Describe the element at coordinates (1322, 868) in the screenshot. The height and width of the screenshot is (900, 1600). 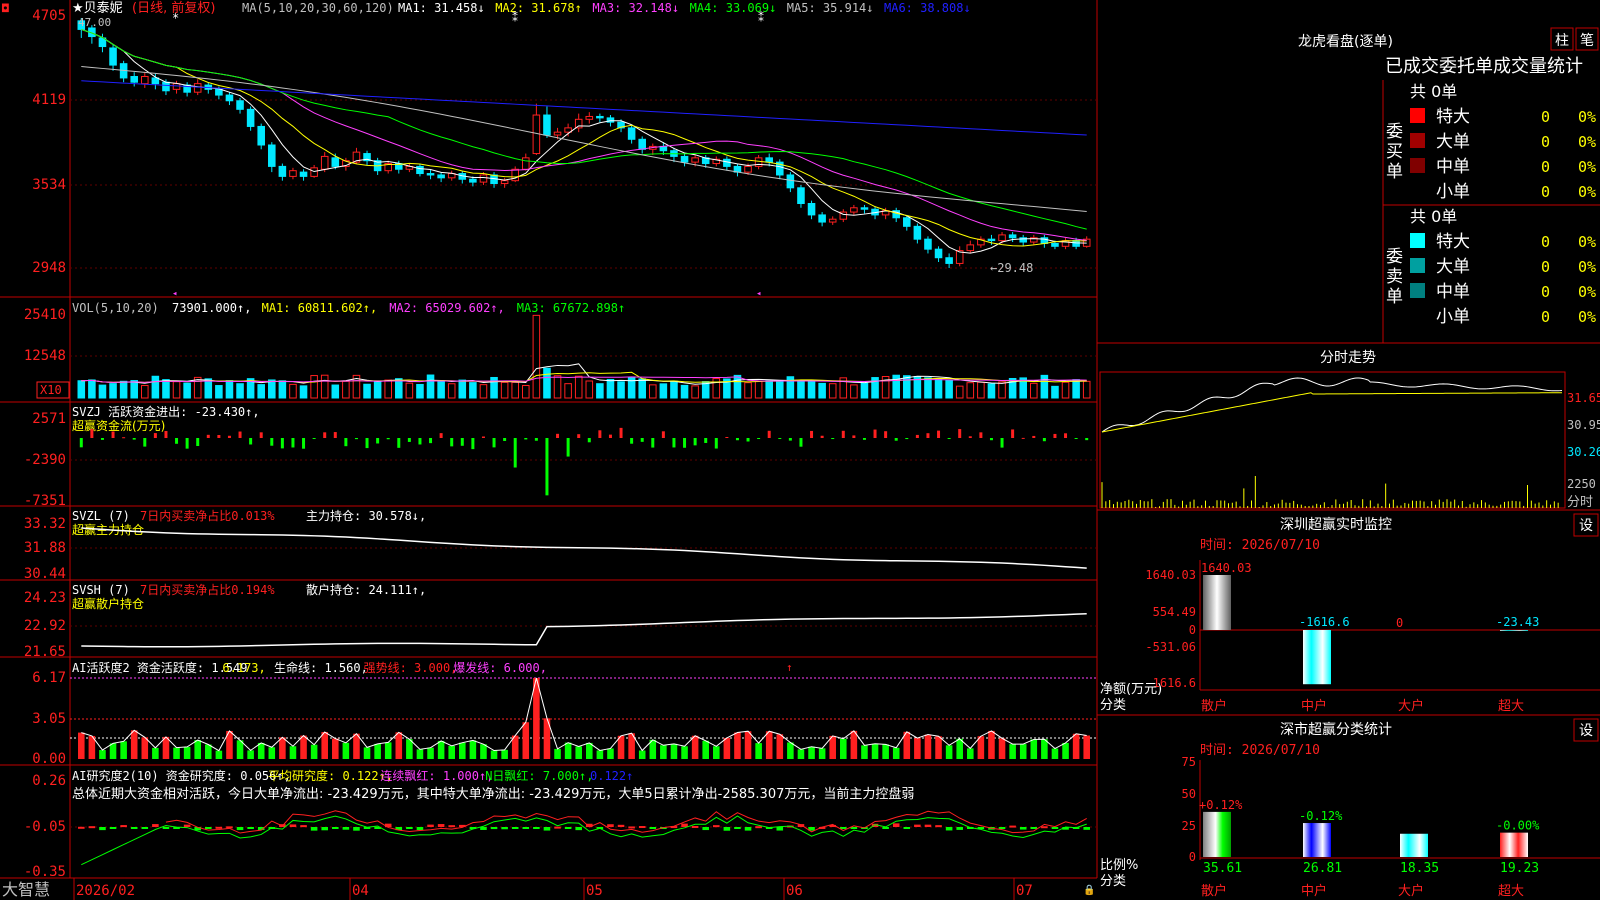
I see `sz-class-value-label: 26.81` at that location.